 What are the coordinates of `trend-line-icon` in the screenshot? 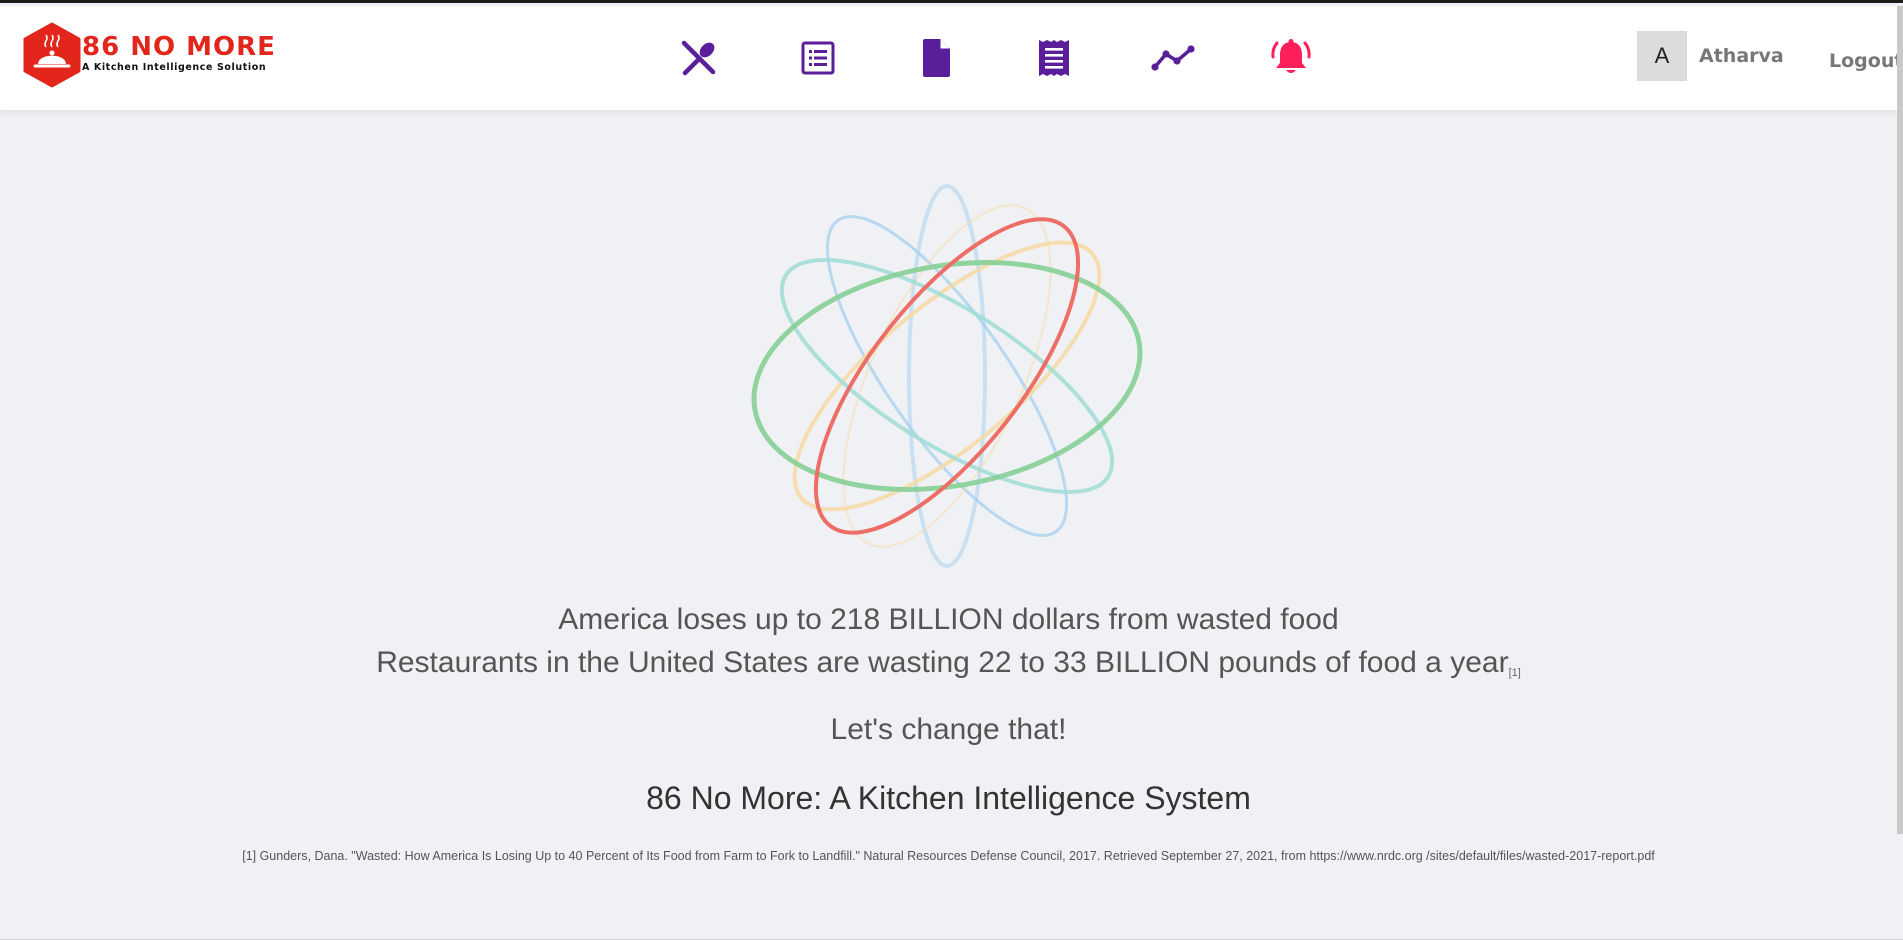 It's located at (1173, 58).